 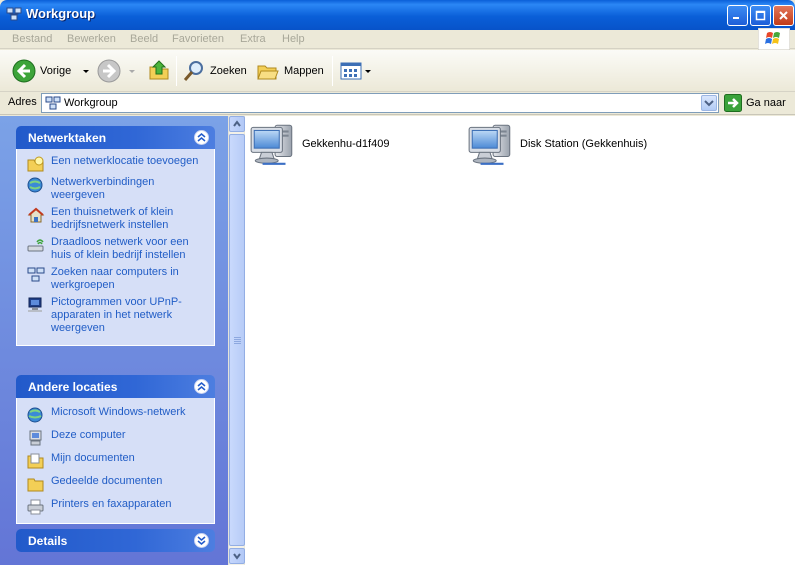 I want to click on go-arrow-icon, so click(x=733, y=103).